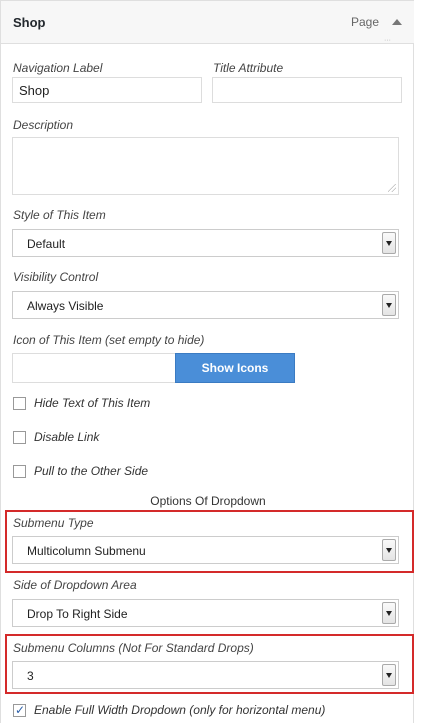 This screenshot has height=723, width=424. Describe the element at coordinates (75, 585) in the screenshot. I see `side-of-dropdown-label: Side of Dropdown Area` at that location.